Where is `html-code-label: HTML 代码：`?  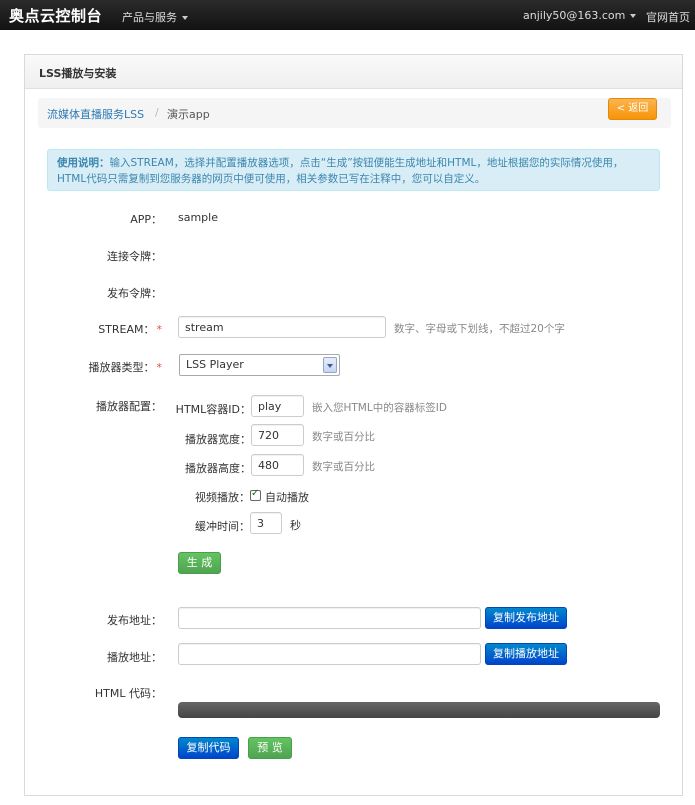
html-code-label: HTML 代码： is located at coordinates (128, 693).